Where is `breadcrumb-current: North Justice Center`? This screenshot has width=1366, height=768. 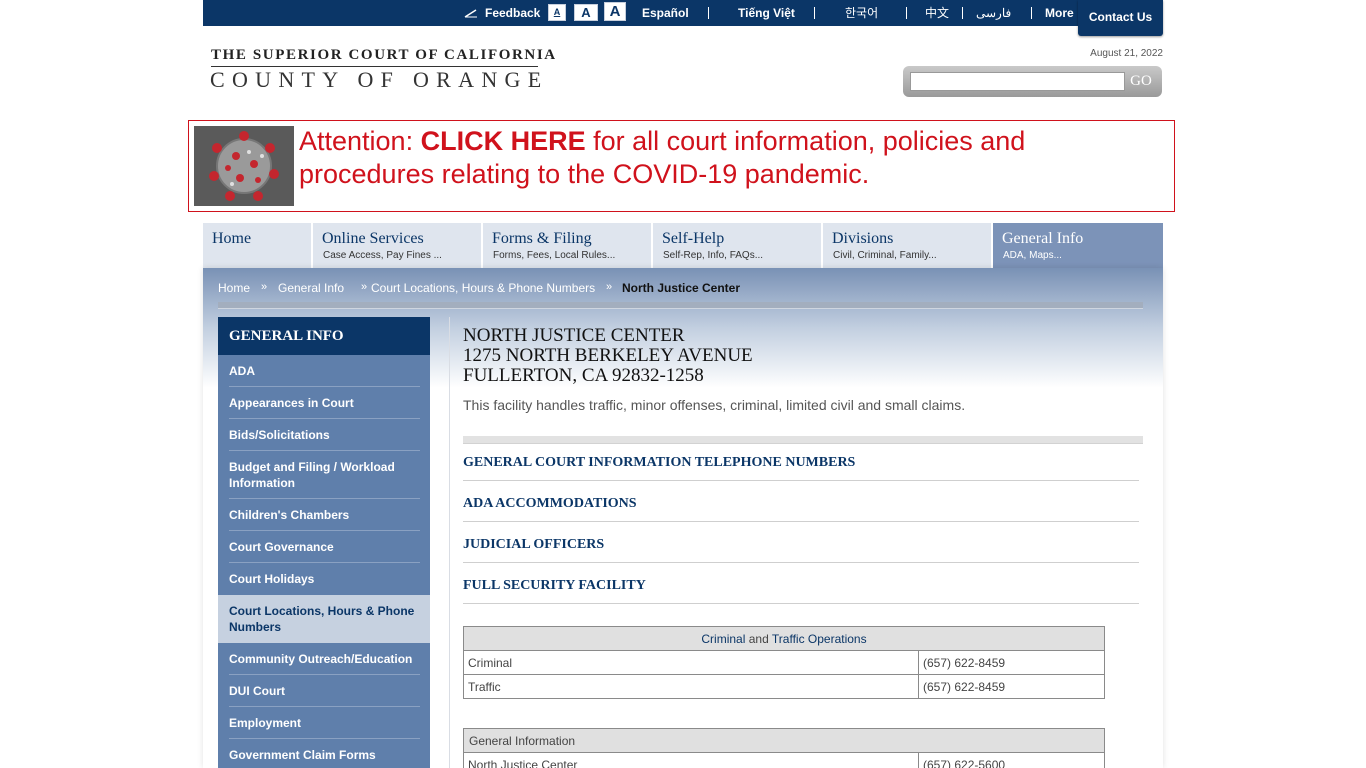
breadcrumb-current: North Justice Center is located at coordinates (681, 288).